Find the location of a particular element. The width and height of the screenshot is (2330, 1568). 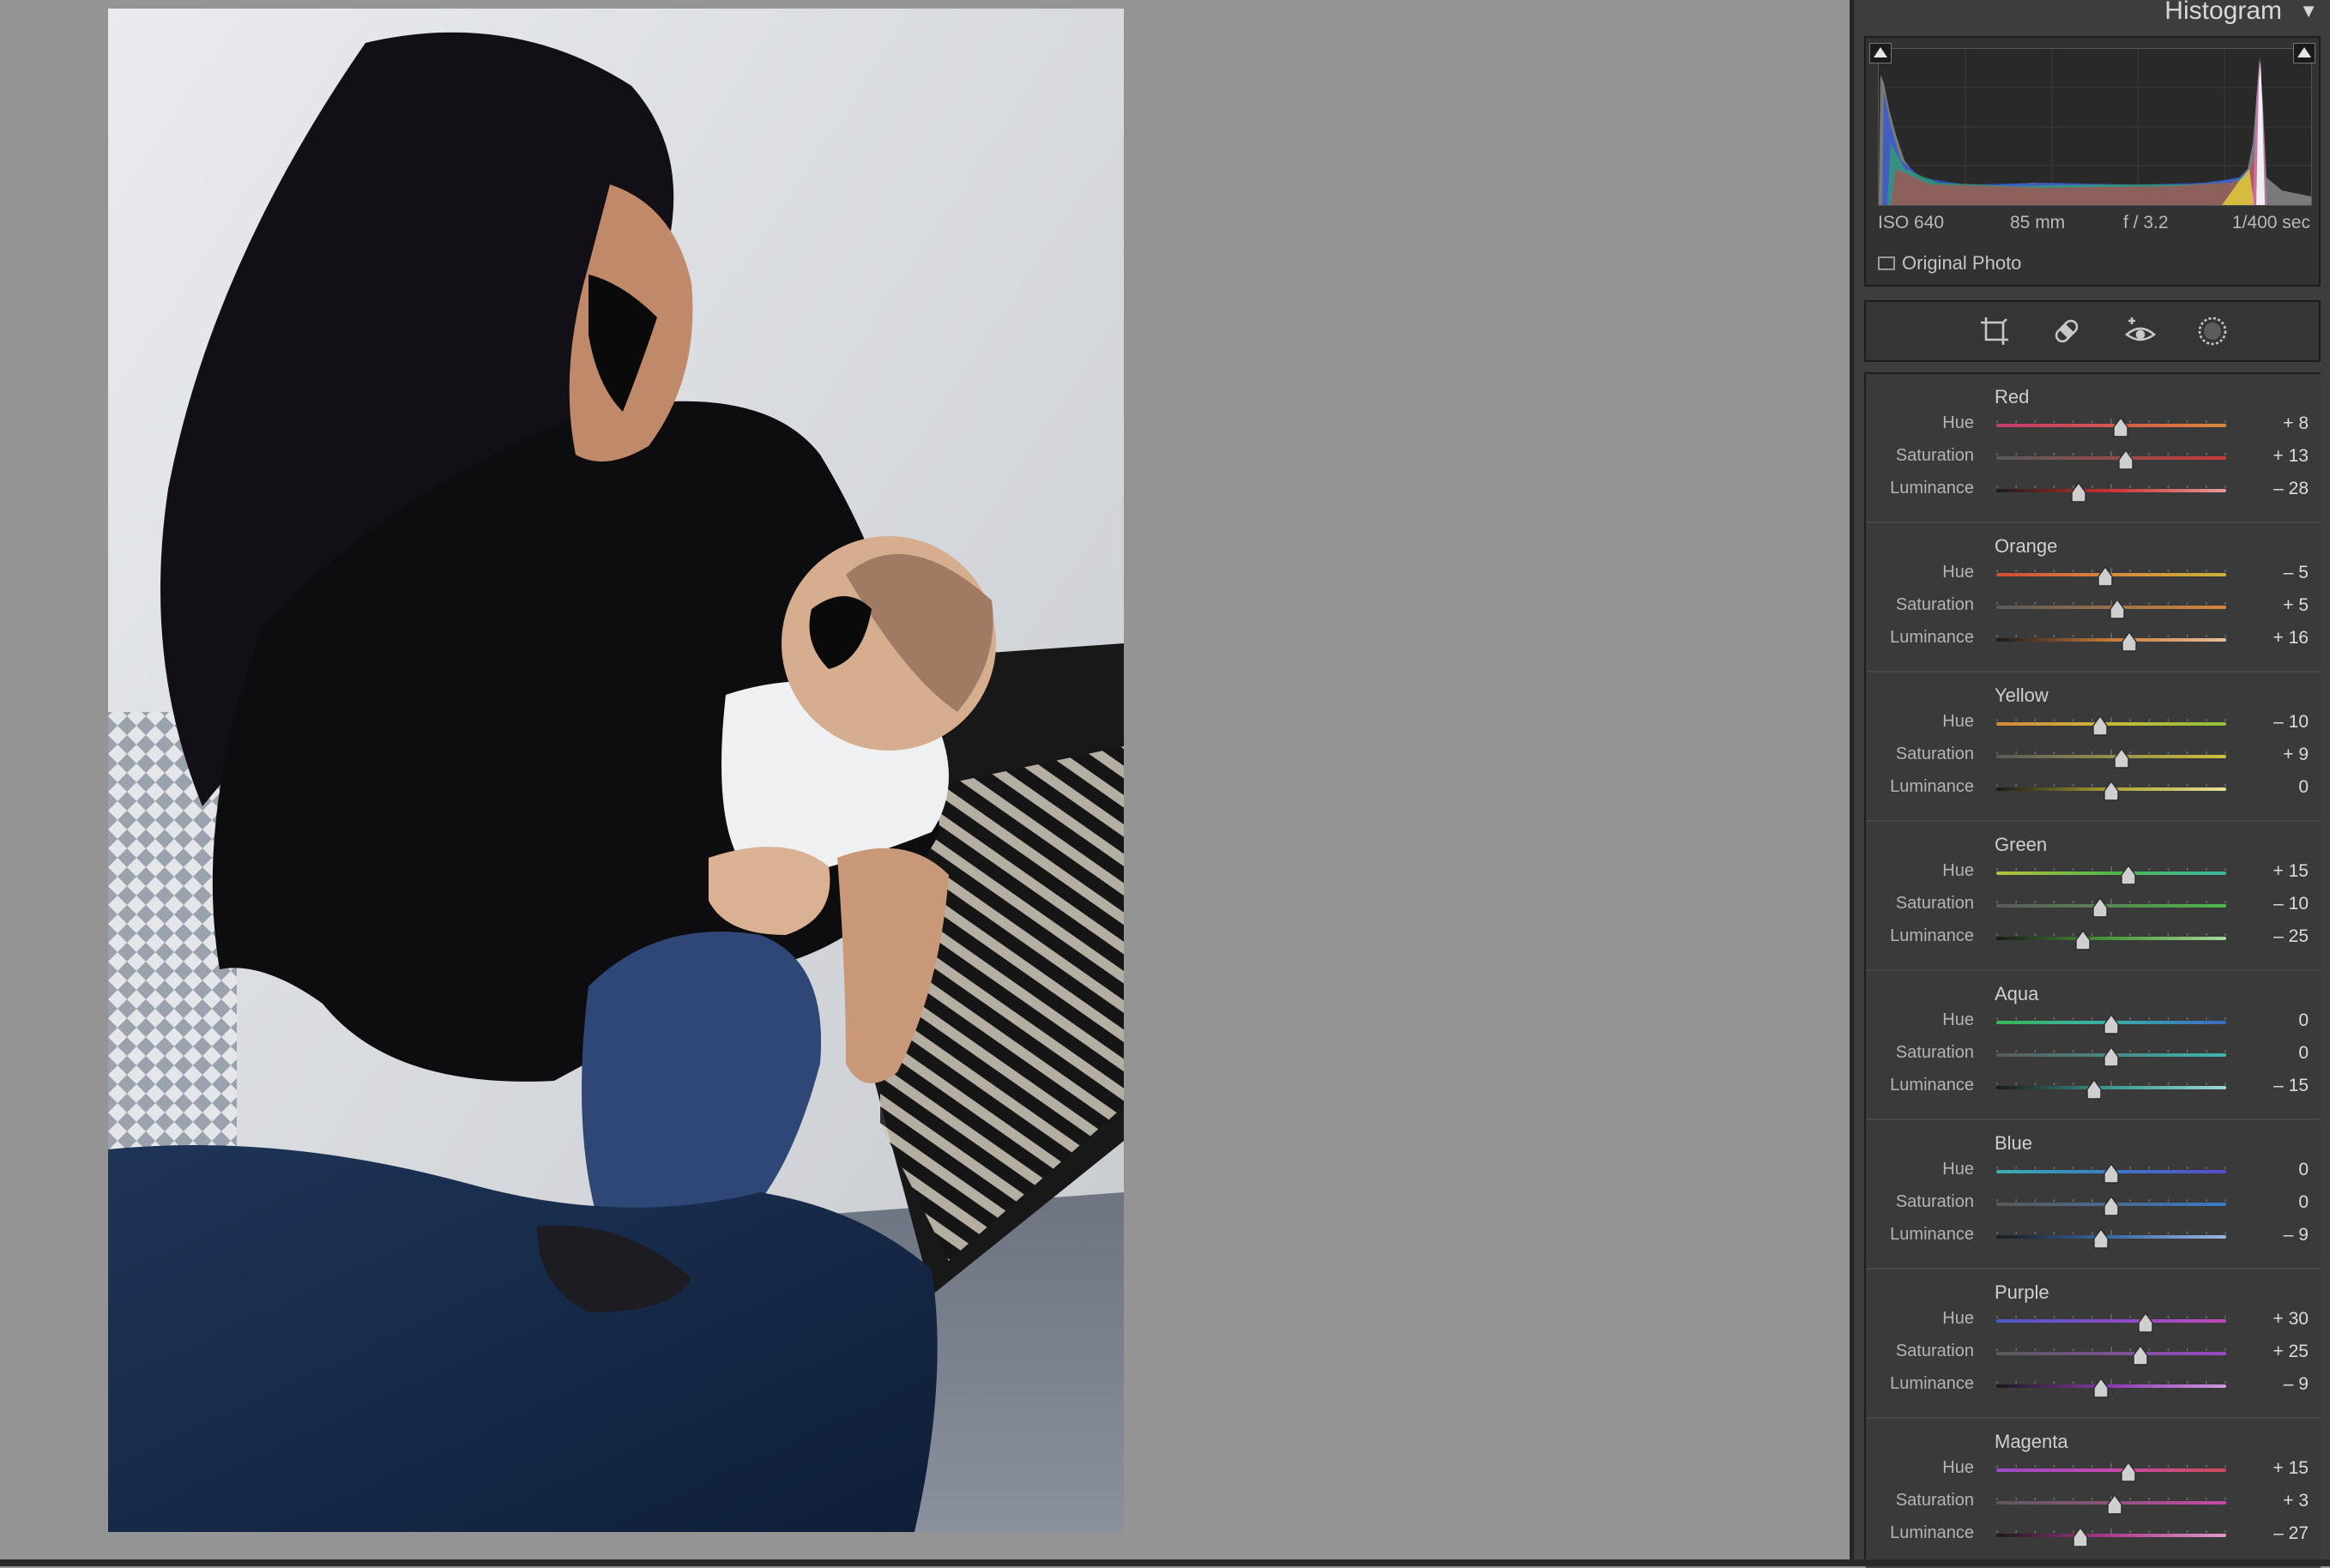

histogram-graph is located at coordinates (2095, 127).